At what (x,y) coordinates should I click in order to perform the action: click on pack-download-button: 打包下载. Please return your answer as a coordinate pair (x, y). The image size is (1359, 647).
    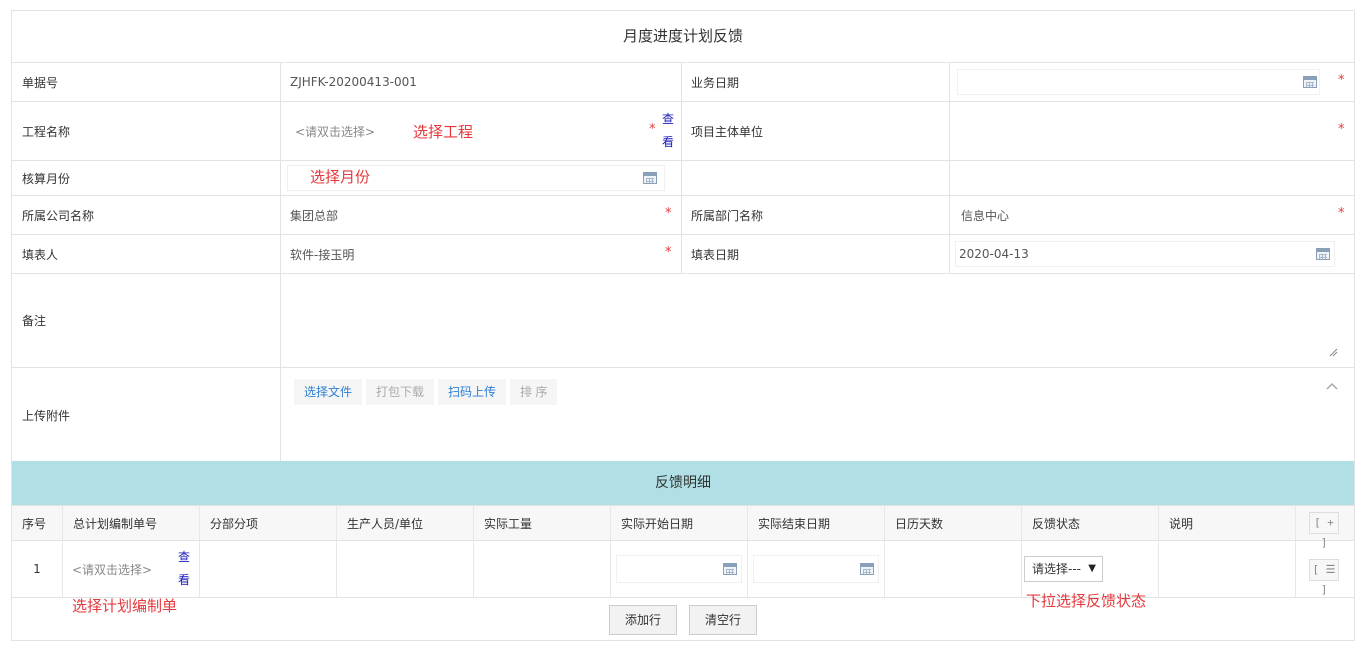
    Looking at the image, I should click on (400, 392).